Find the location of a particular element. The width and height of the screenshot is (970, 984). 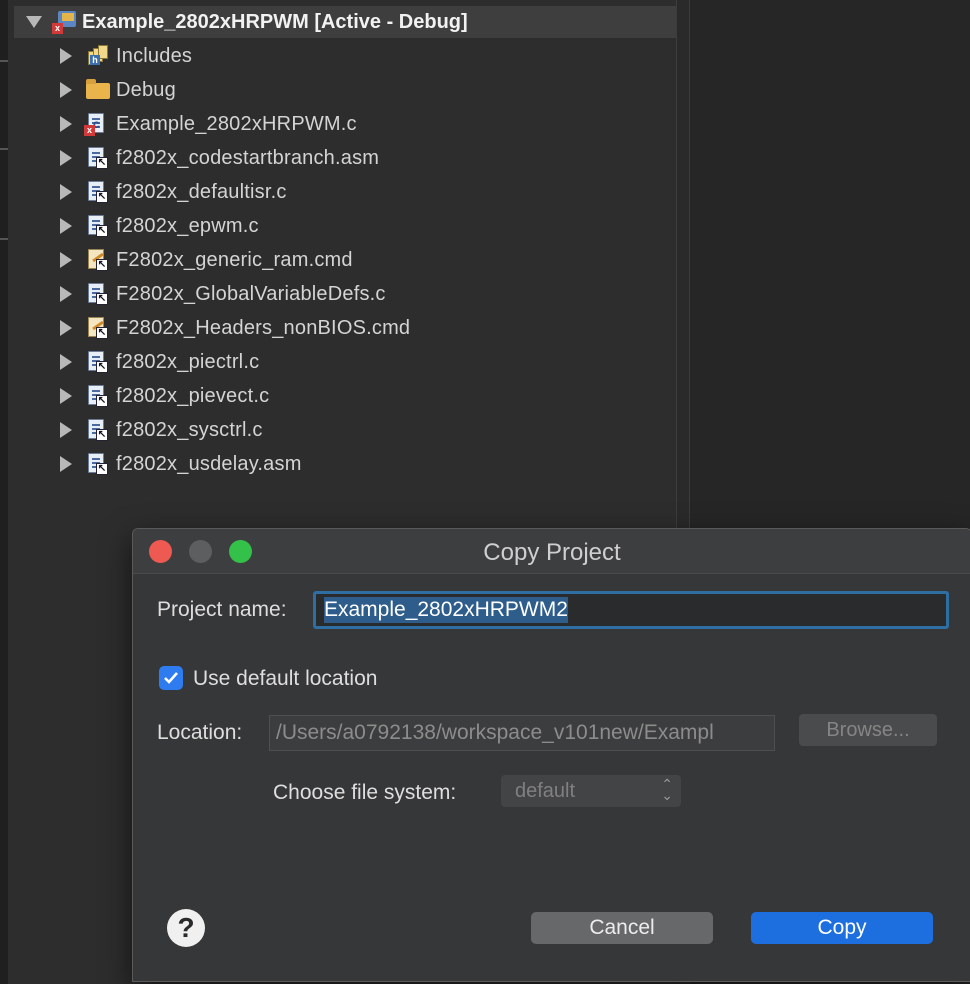

tree-item: ↖ F2802x_generic_ram.cmd is located at coordinates (206, 260).